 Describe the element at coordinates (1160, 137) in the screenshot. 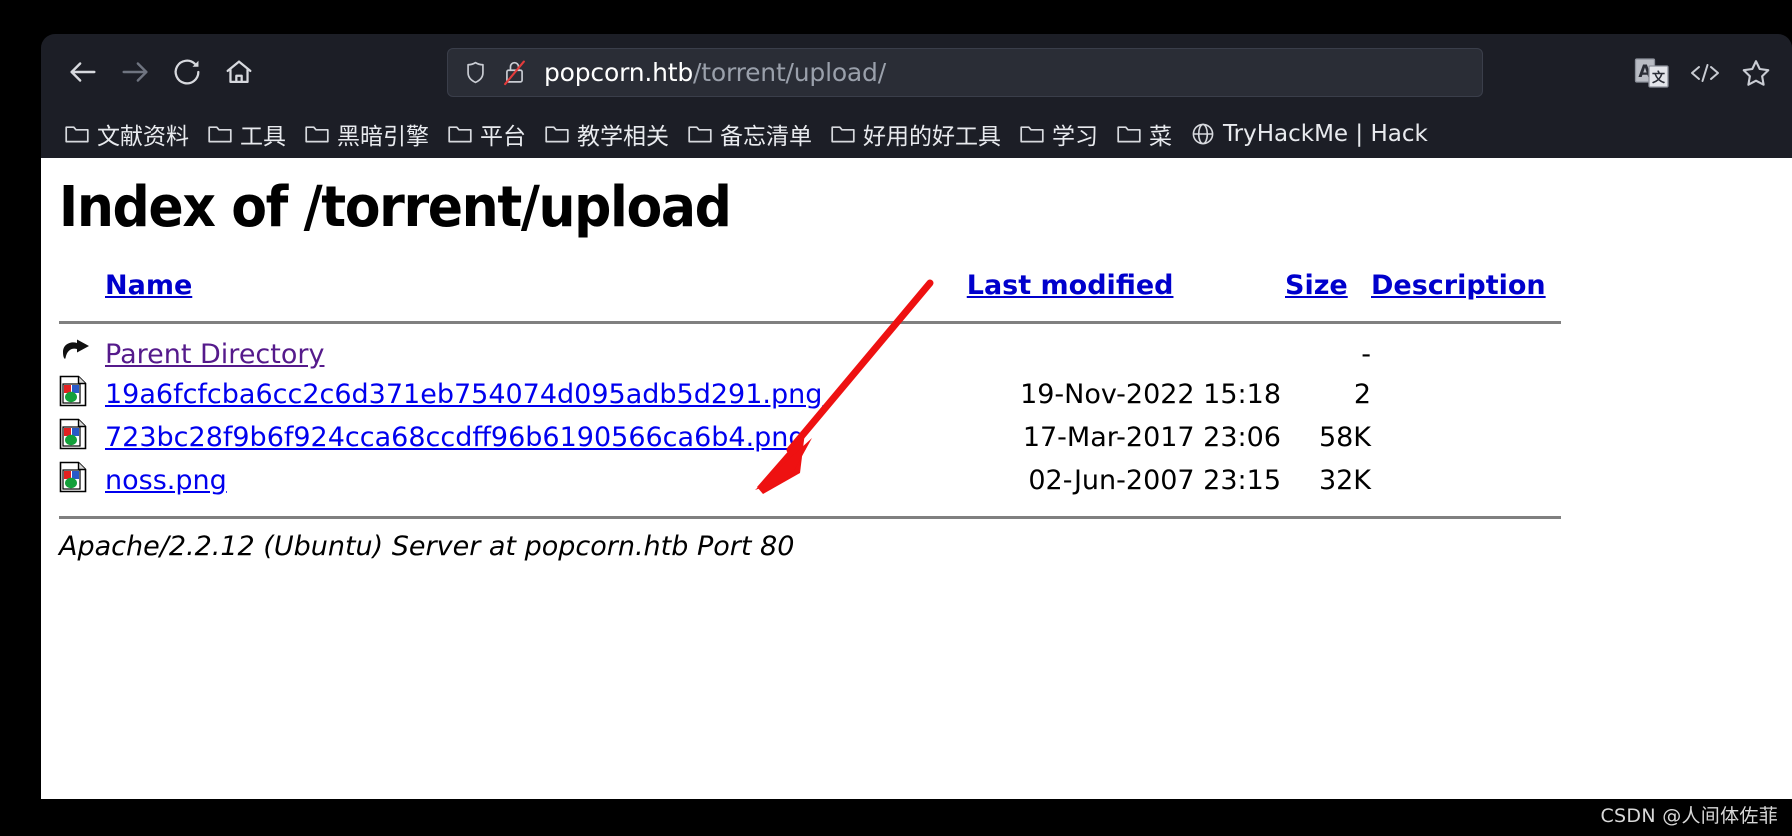

I see `bookmark-label: 菜` at that location.